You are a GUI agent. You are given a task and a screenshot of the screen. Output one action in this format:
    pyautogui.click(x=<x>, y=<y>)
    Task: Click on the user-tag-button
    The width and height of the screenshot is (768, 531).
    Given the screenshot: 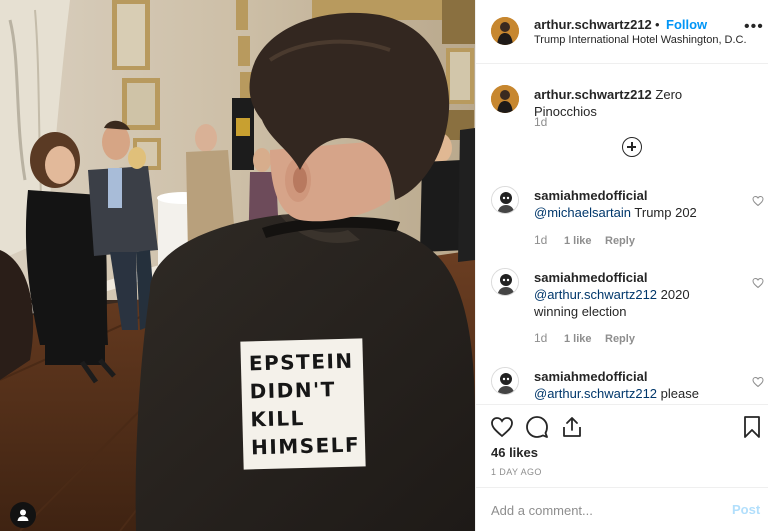 What is the action you would take?
    pyautogui.click(x=23, y=515)
    